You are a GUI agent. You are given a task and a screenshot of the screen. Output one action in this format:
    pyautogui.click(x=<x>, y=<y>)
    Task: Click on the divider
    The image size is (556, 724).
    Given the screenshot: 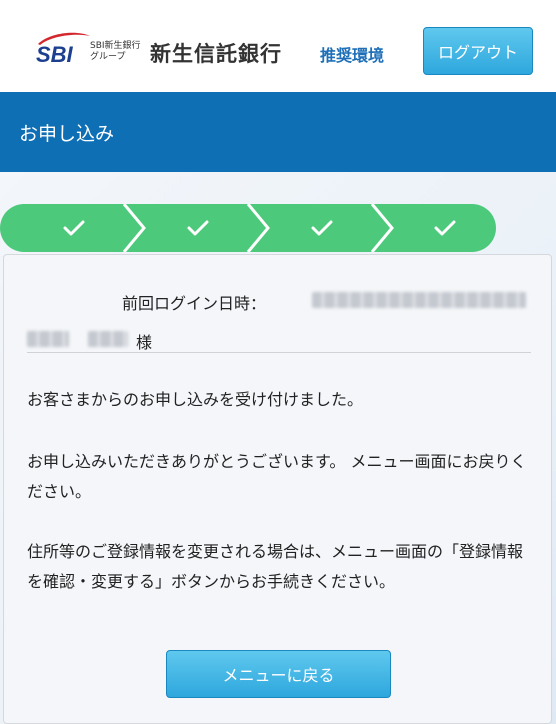 What is the action you would take?
    pyautogui.click(x=279, y=352)
    